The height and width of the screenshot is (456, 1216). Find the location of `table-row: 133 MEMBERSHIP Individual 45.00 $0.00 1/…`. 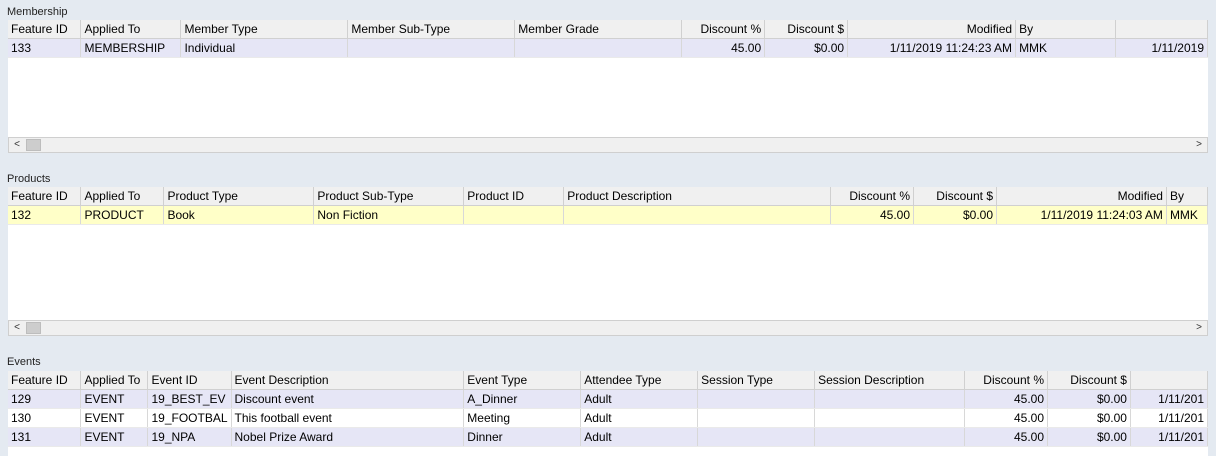

table-row: 133 MEMBERSHIP Individual 45.00 $0.00 1/… is located at coordinates (608, 48).